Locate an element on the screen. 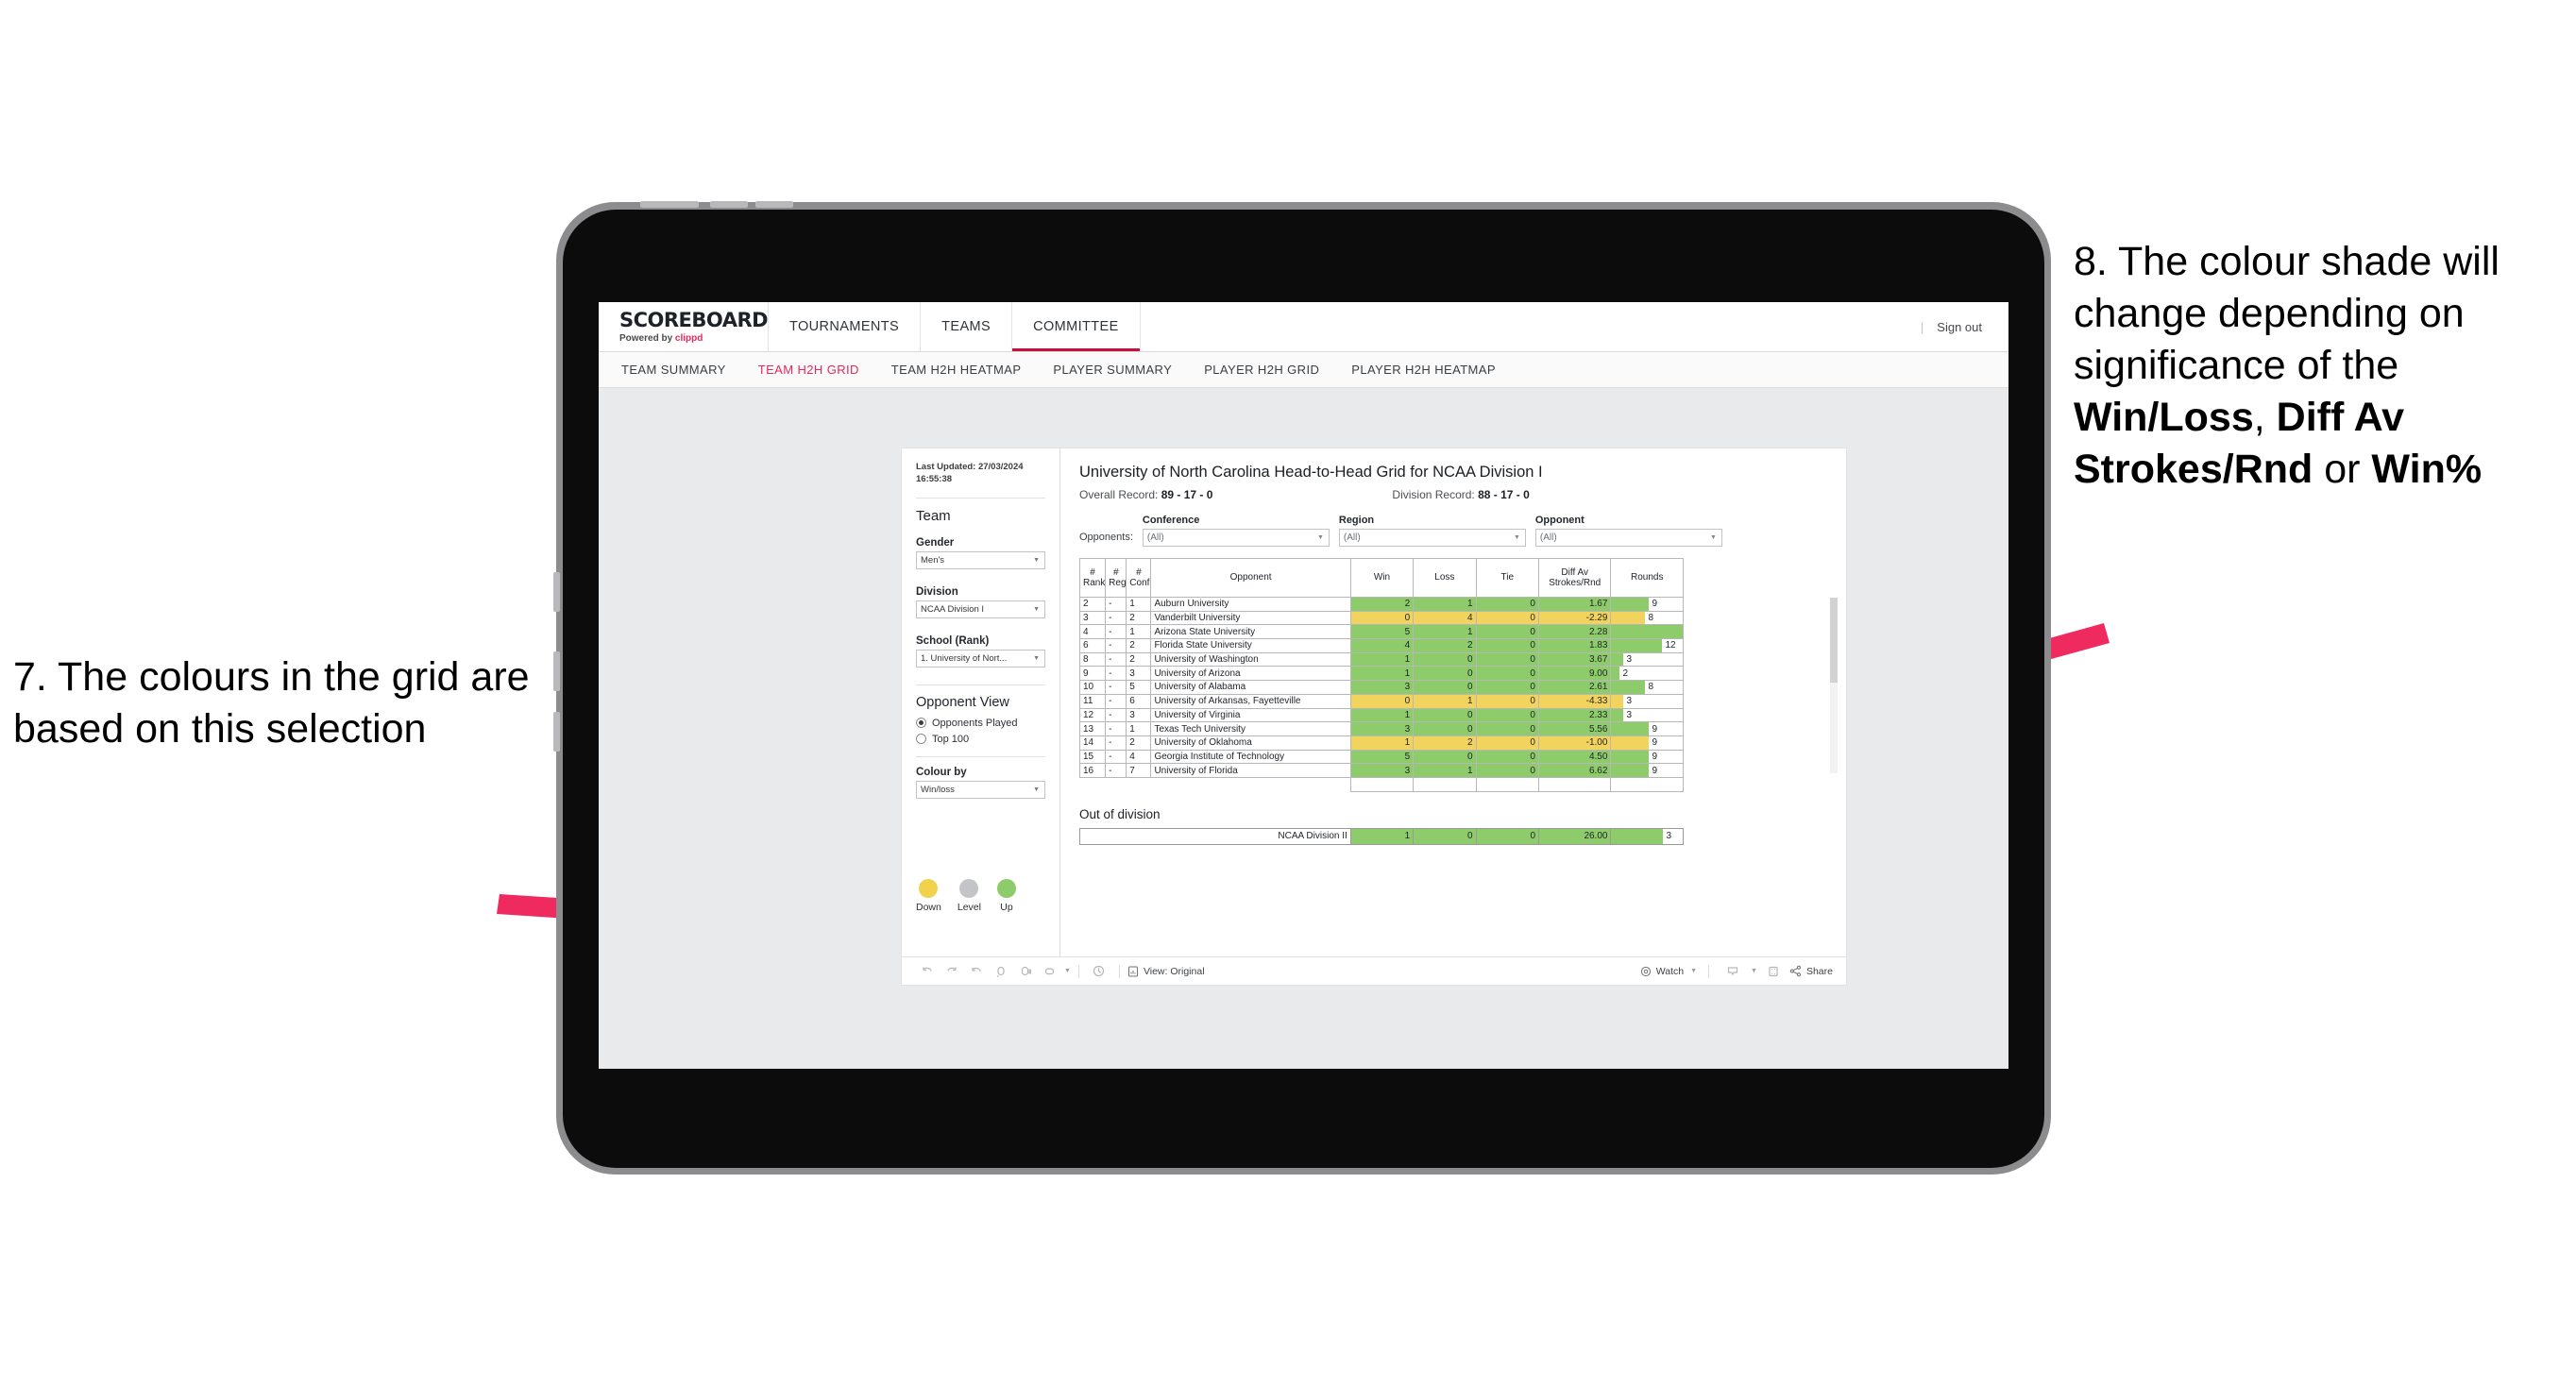 Image resolution: width=2576 pixels, height=1386 pixels. col-diff-l2: Strokes/Rnd is located at coordinates (1575, 583).